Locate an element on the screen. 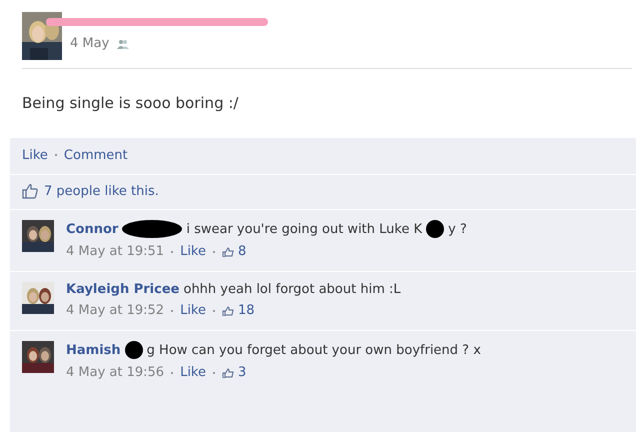 The height and width of the screenshot is (432, 640). comment-text: g How can you forget about your own boyfriend ? x is located at coordinates (313, 350).